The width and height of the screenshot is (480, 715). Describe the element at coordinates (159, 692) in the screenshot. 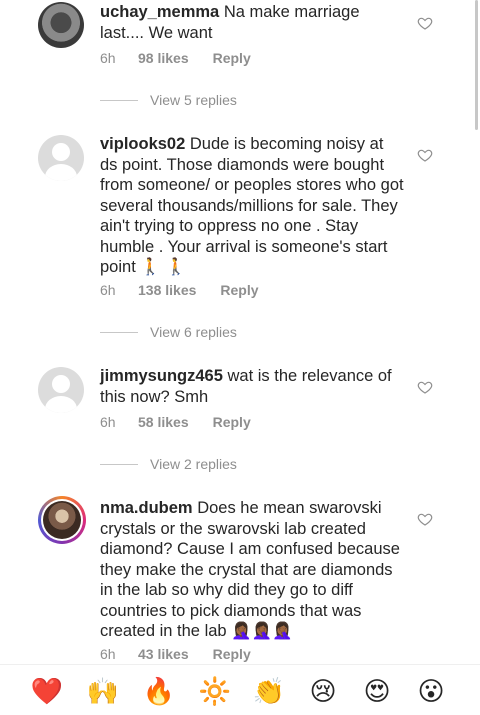

I see `fire-emoji-icon: 🔥` at that location.